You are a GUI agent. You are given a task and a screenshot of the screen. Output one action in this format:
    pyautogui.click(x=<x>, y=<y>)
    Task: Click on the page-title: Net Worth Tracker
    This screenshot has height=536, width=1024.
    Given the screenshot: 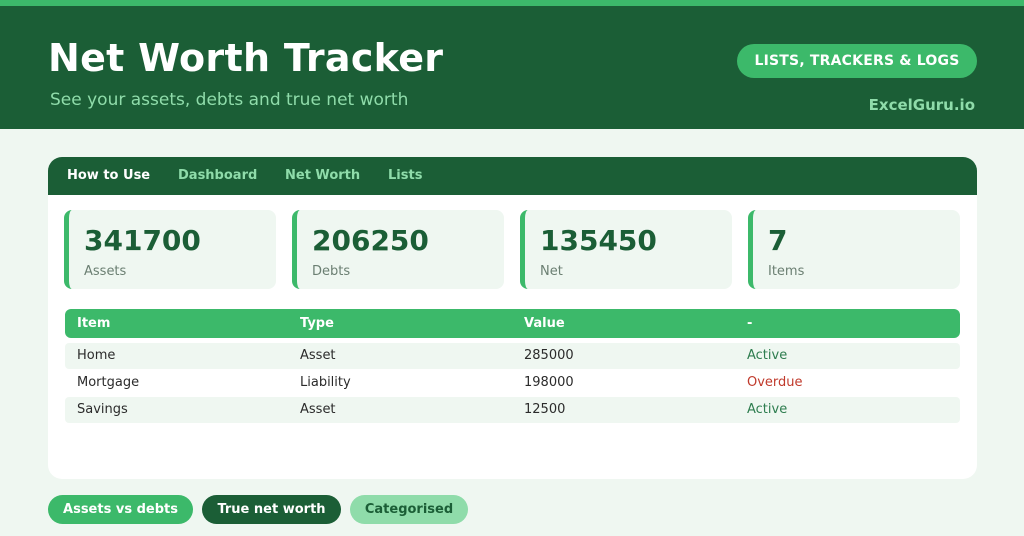 What is the action you would take?
    pyautogui.click(x=246, y=58)
    